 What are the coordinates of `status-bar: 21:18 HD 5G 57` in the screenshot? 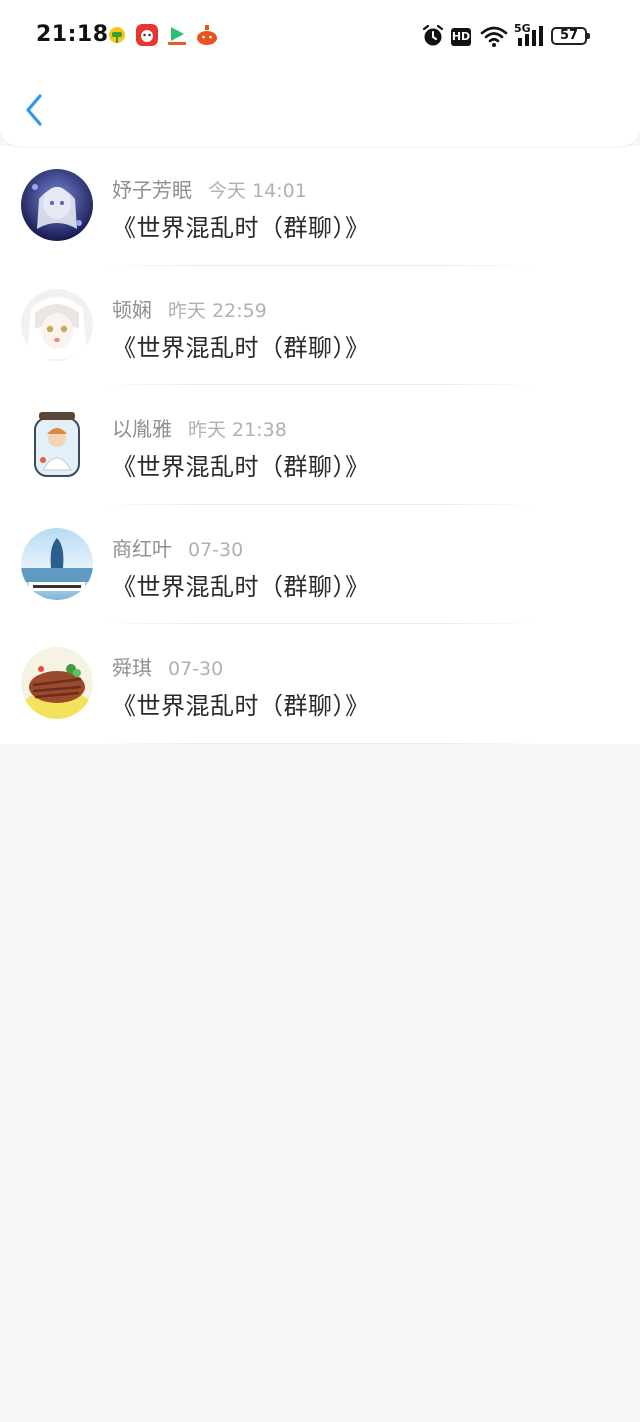 It's located at (320, 36).